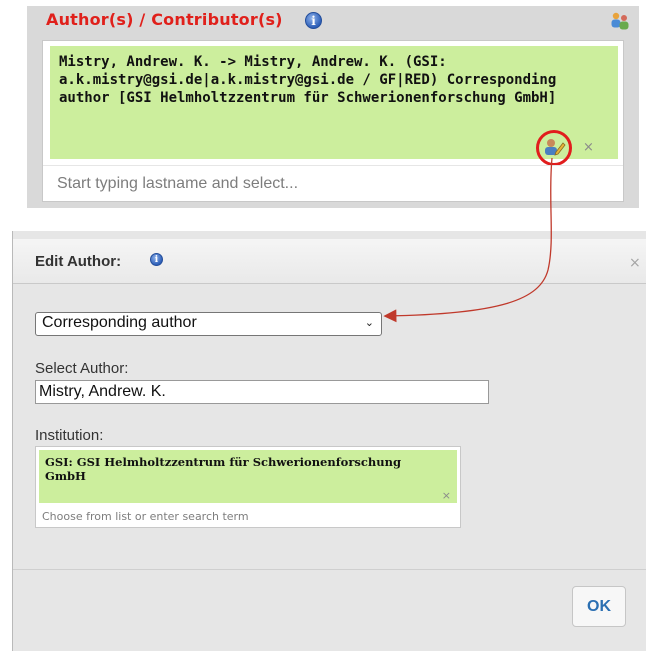  I want to click on select-author-label: Select Author:, so click(82, 368).